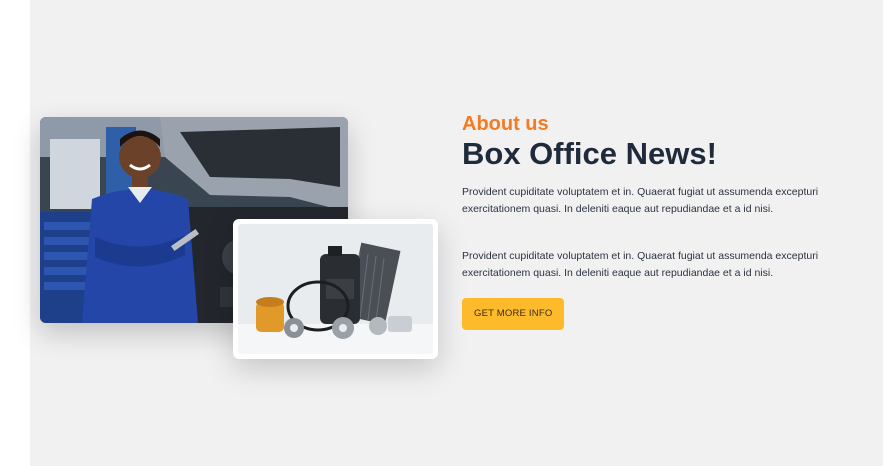 This screenshot has width=888, height=466. I want to click on section-eyebrow: About us, so click(505, 124).